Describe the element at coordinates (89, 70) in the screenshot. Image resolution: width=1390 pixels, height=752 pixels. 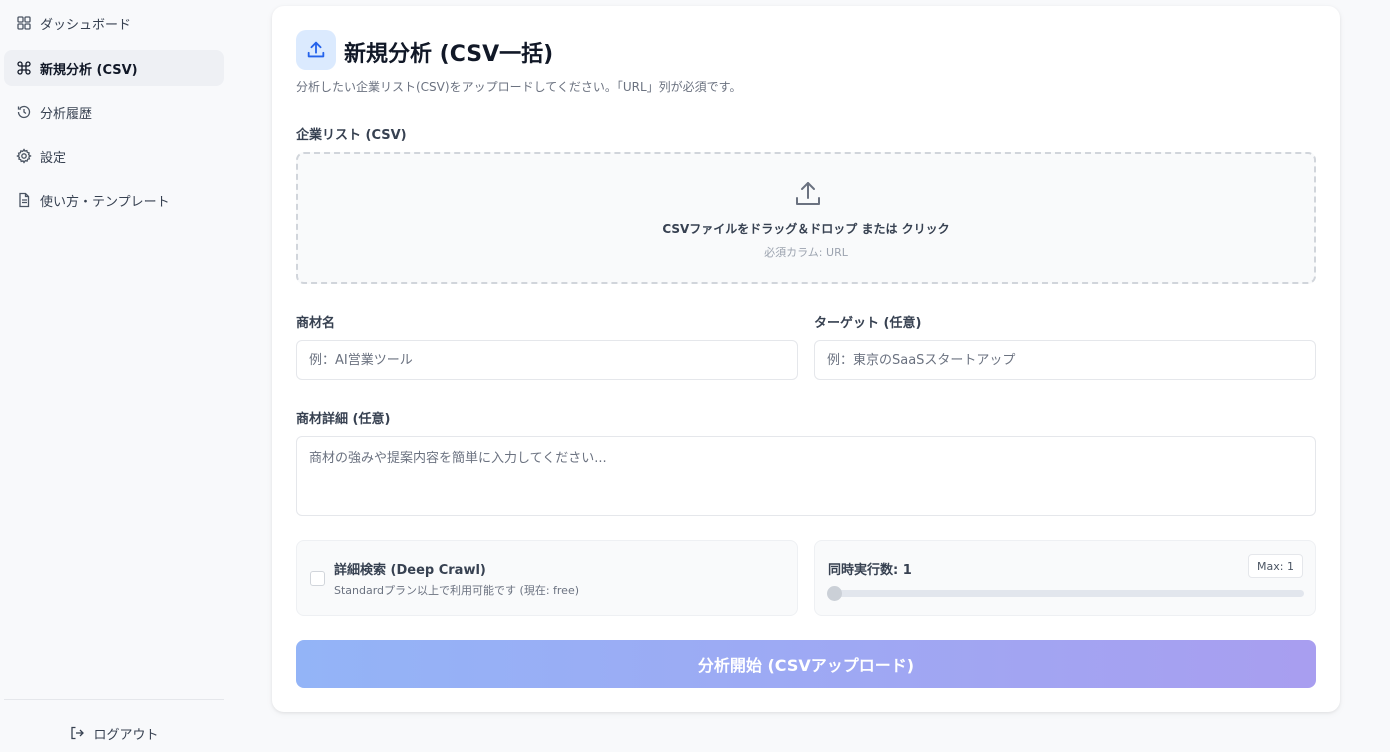
I see `sidebar-item-label: 新規分析 (CSV)` at that location.